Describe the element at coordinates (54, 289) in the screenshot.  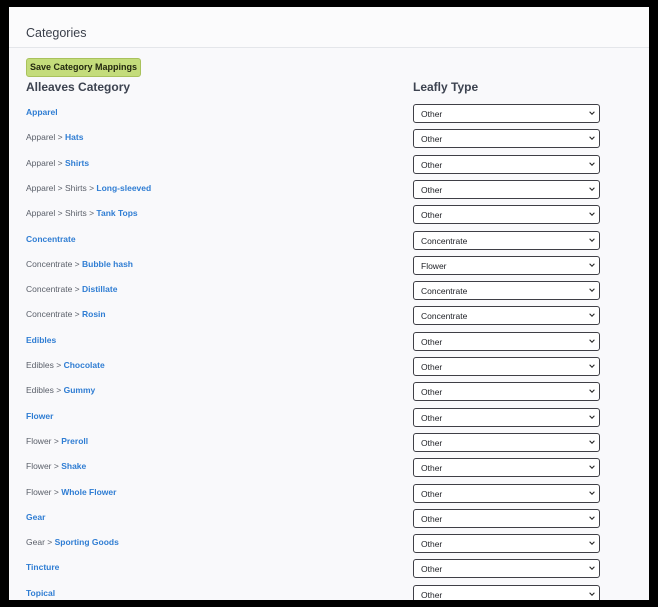
I see `category-parent-path: Concentrate >` at that location.